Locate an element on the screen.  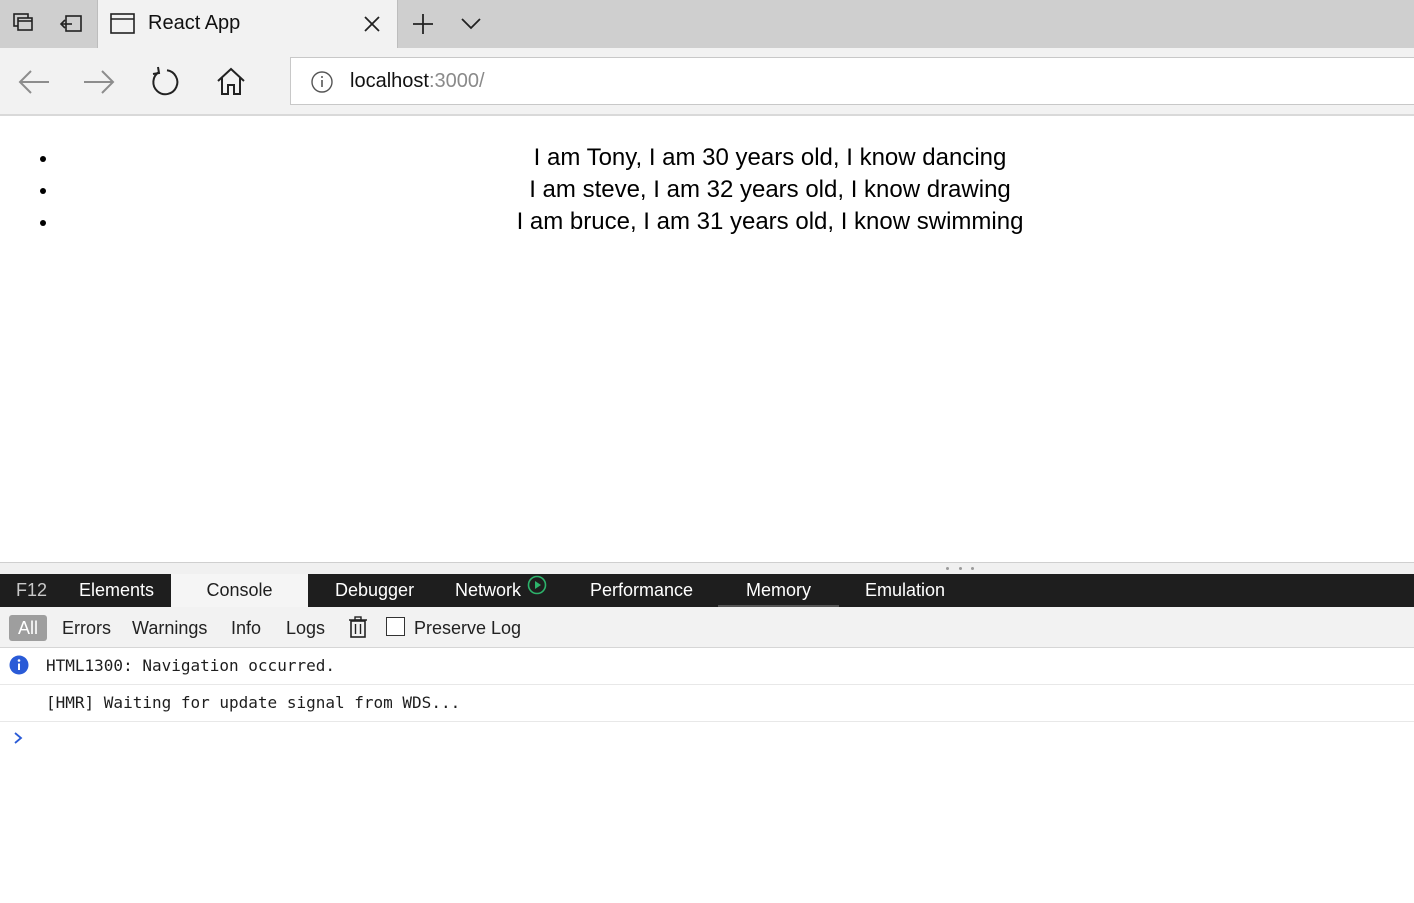
tab-performance: Performance is located at coordinates (641, 590).